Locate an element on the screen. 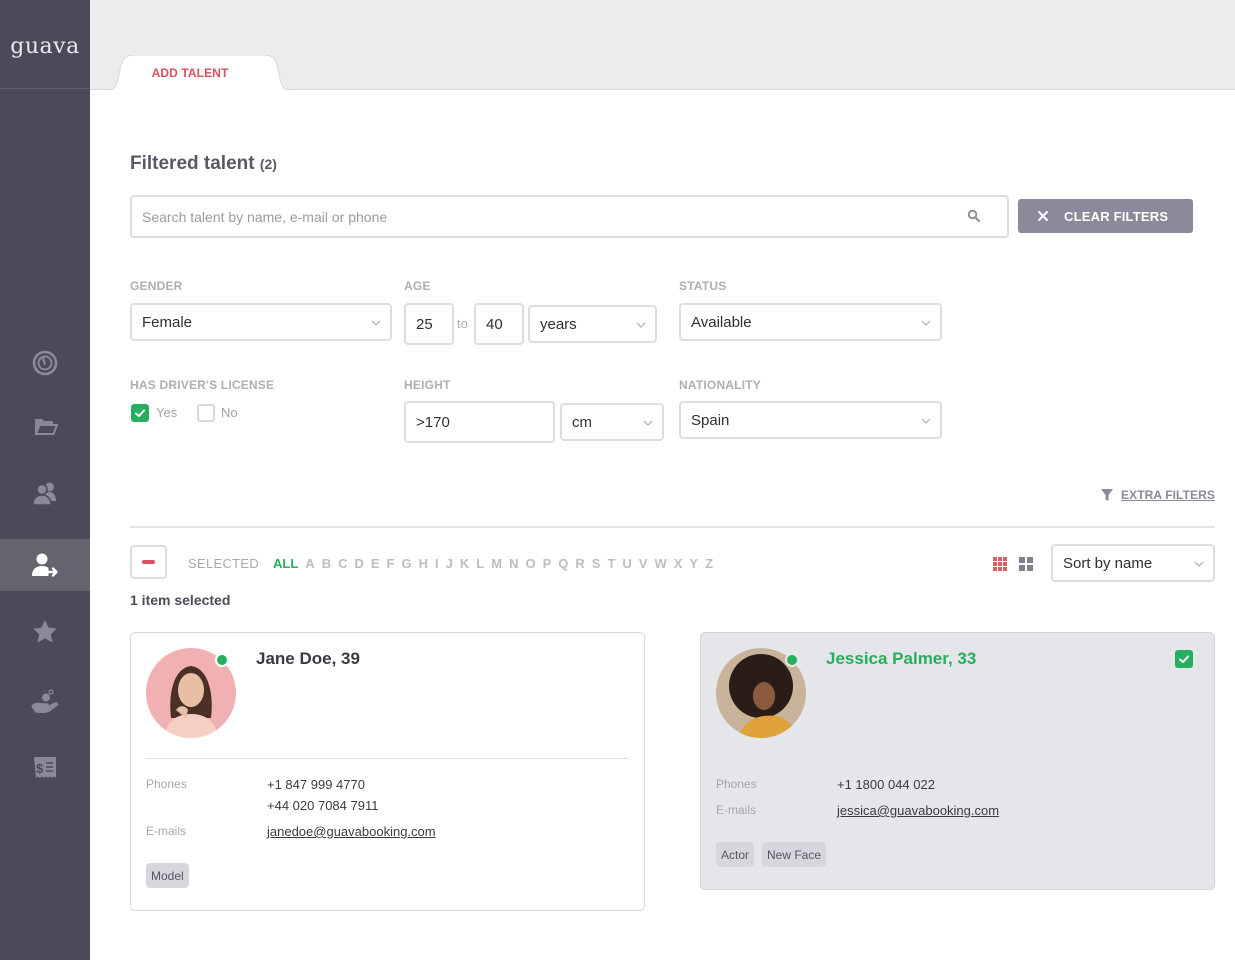 This screenshot has width=1235, height=960. phones-label: Phones is located at coordinates (736, 784).